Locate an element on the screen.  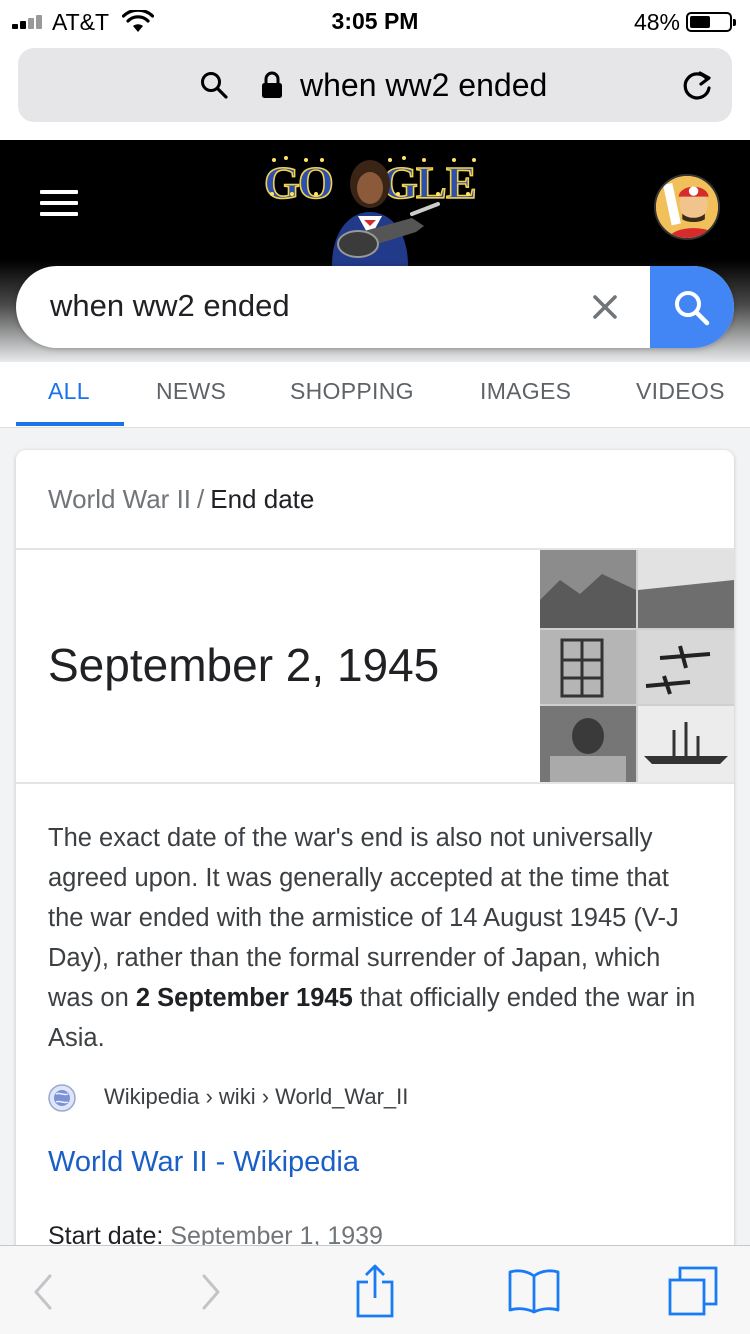
menu-icon is located at coordinates (59, 203).